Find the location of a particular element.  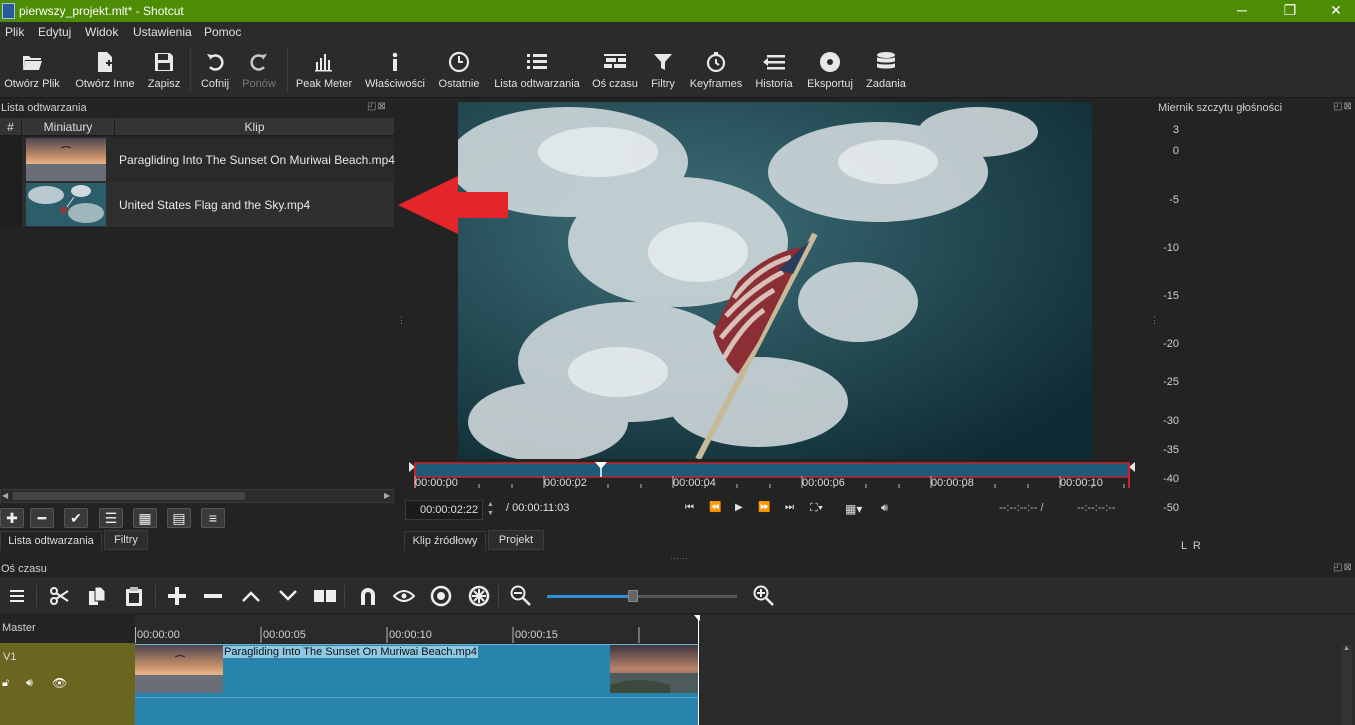

zoom-slider-handle is located at coordinates (632, 596).